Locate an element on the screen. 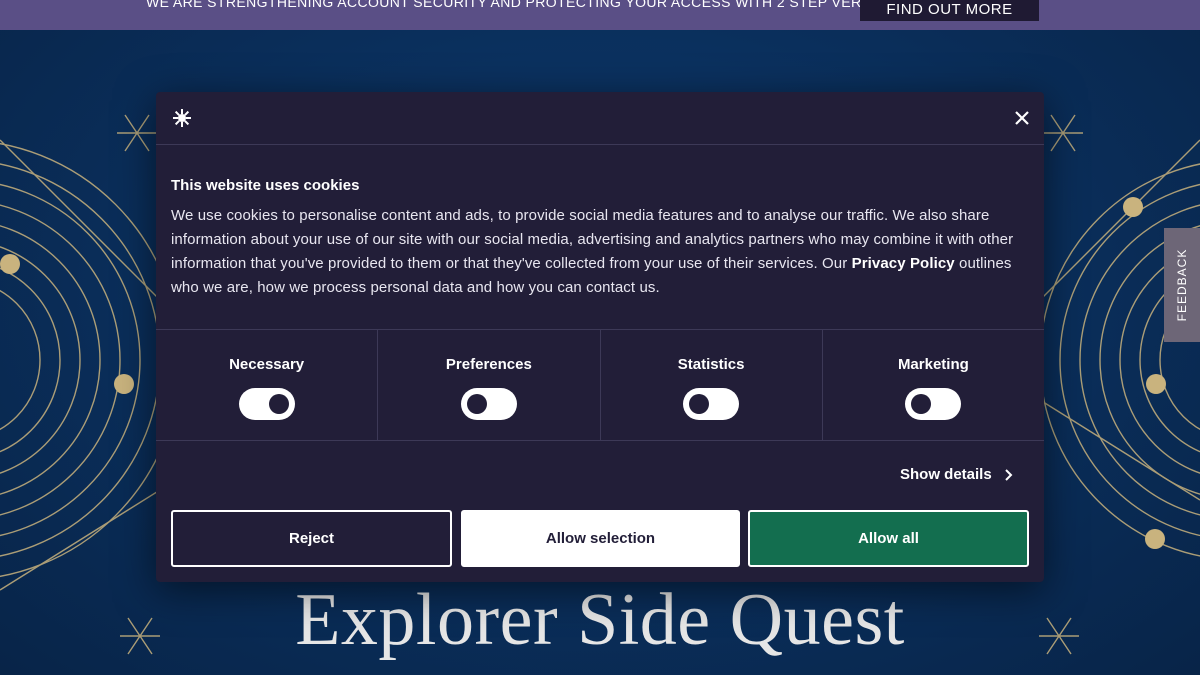 The width and height of the screenshot is (1200, 675). category-label: Statistics is located at coordinates (711, 364).